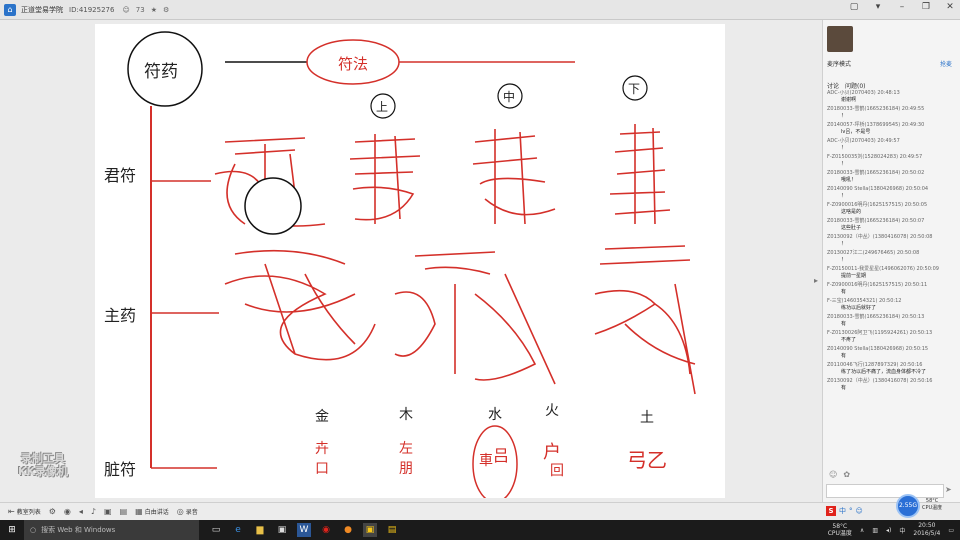 Image resolution: width=960 pixels, height=540 pixels. I want to click on people-icon: ☺, so click(126, 9).